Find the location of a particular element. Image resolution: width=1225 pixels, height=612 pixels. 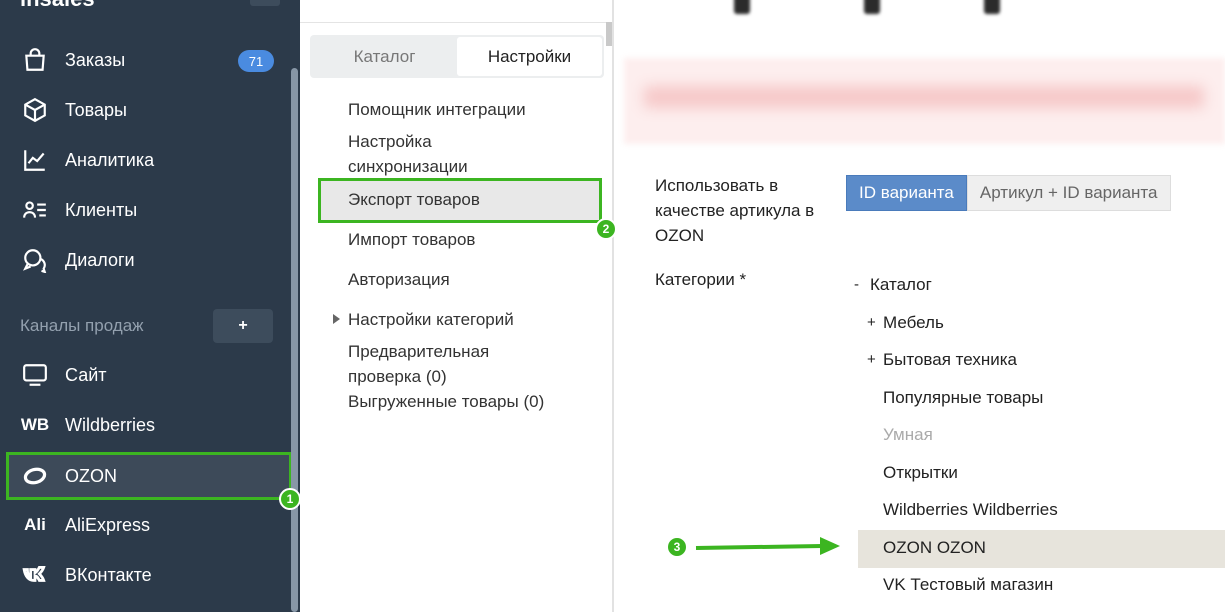

sidebar-item-vkontakte: ВКонтакте is located at coordinates (149, 575).